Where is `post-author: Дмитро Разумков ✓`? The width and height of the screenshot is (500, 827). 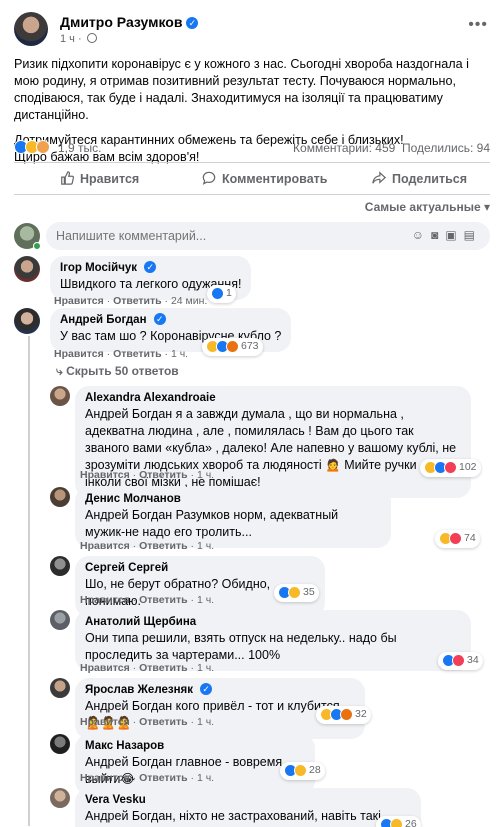
post-author: Дмитро Разумков ✓ is located at coordinates (129, 22).